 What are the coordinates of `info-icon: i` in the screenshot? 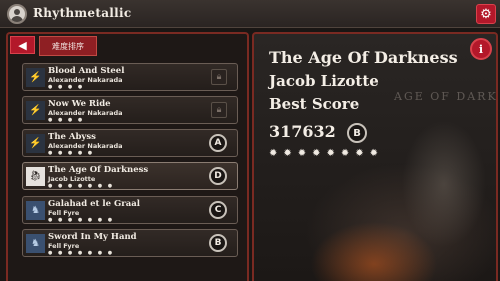 It's located at (481, 49).